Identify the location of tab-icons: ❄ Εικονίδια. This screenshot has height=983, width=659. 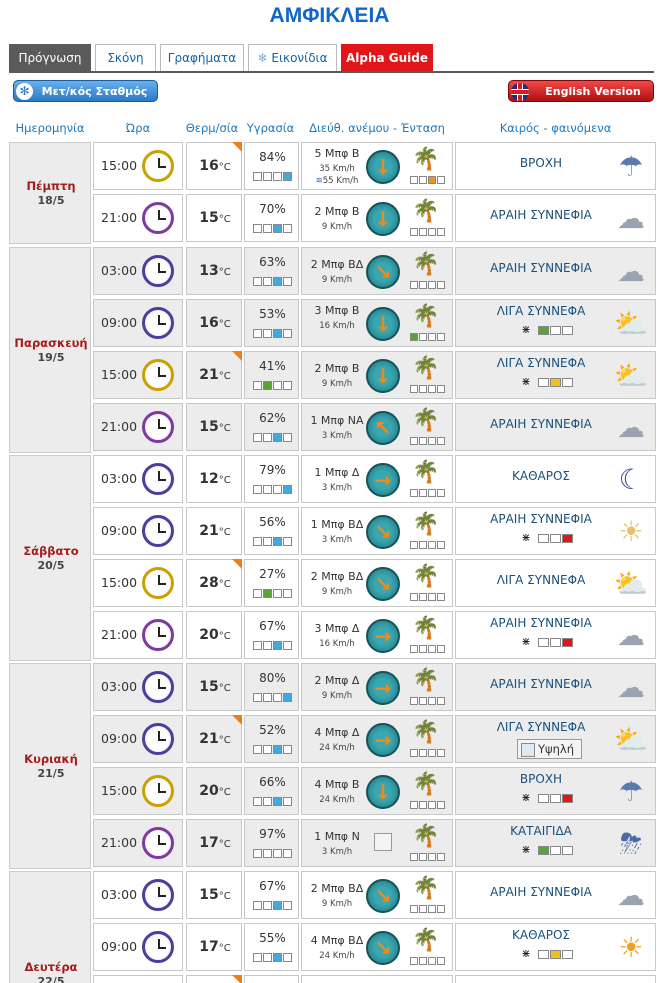
(292, 58).